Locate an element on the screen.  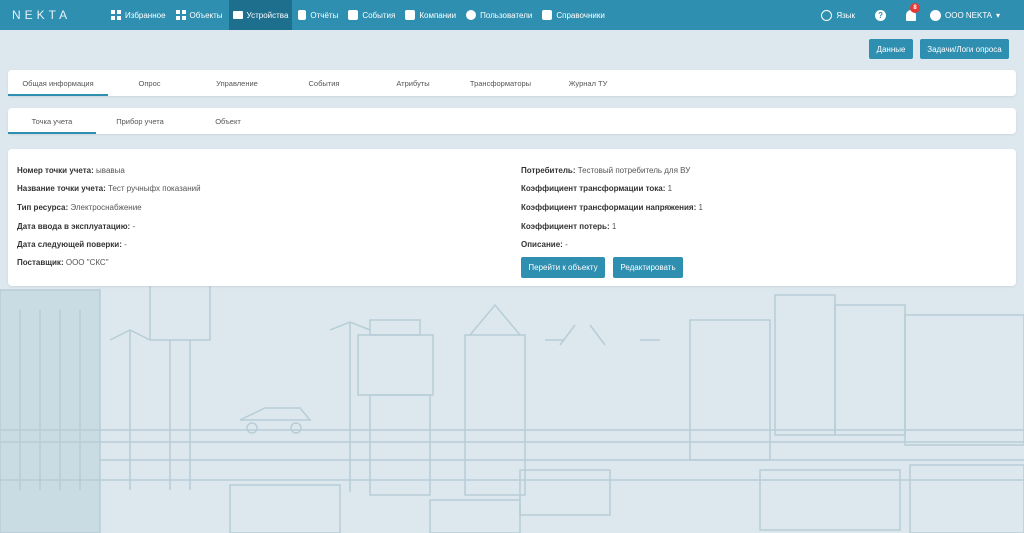
right-nav: Язык ? 8 ООО NEKTA ▾ is located at coordinates (910, 11).